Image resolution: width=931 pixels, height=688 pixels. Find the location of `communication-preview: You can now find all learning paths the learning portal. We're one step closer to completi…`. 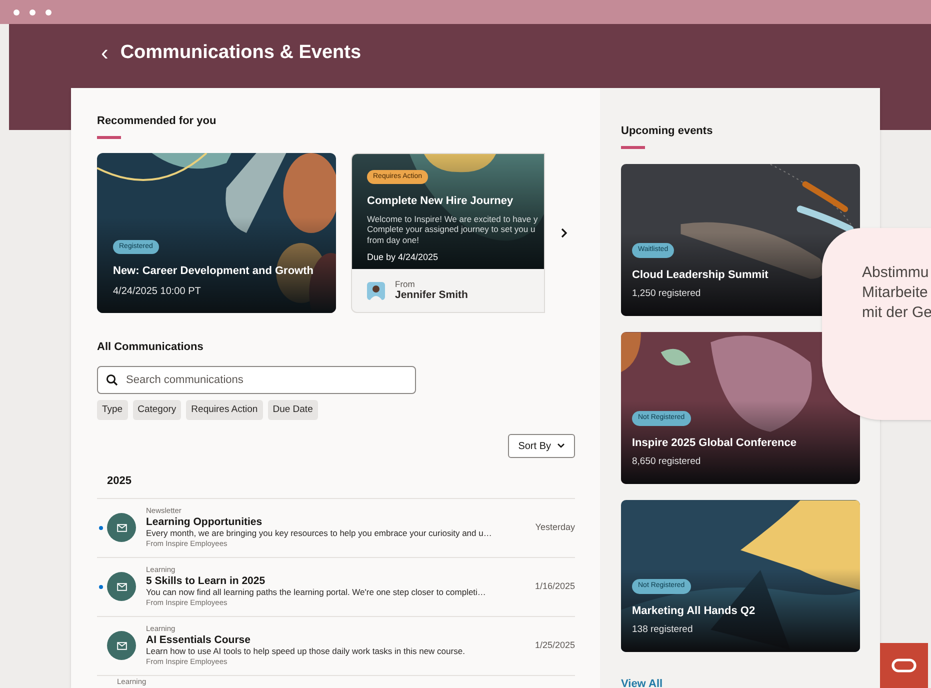

communication-preview: You can now find all learning paths the learning portal. We're one step closer to completi… is located at coordinates (316, 592).